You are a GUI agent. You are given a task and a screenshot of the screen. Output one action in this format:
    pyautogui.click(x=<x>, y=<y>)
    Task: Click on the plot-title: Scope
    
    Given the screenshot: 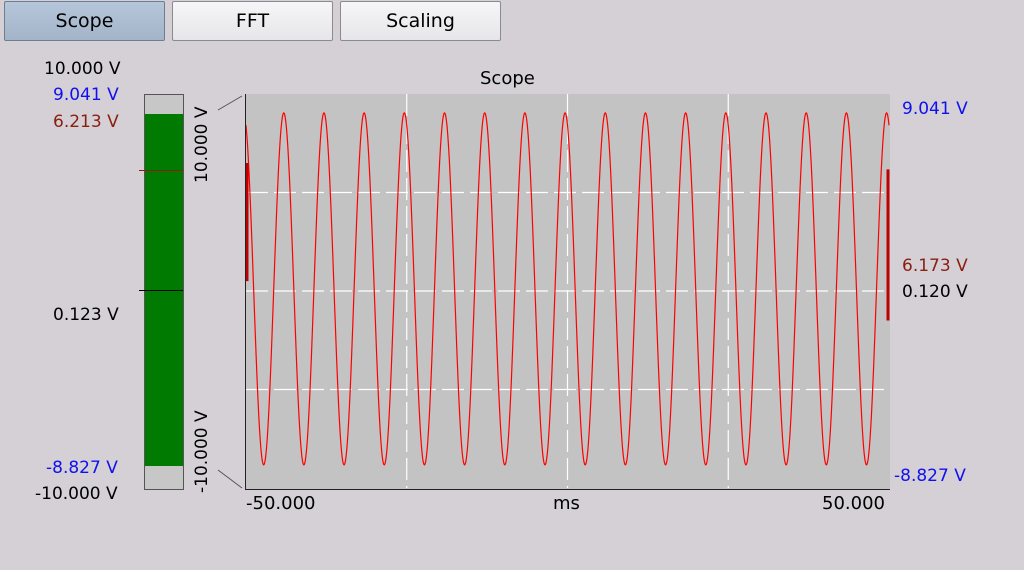 What is the action you would take?
    pyautogui.click(x=507, y=78)
    